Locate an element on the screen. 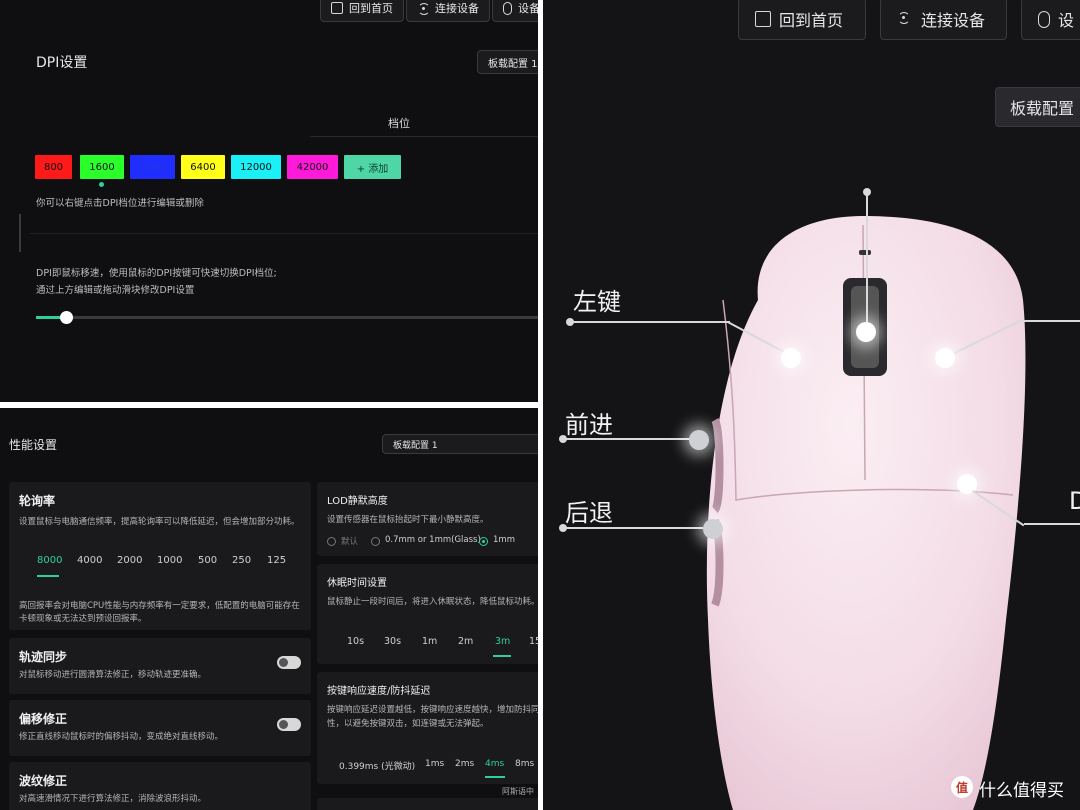 The height and width of the screenshot is (810, 1080). debounce-option: 1ms is located at coordinates (434, 764).